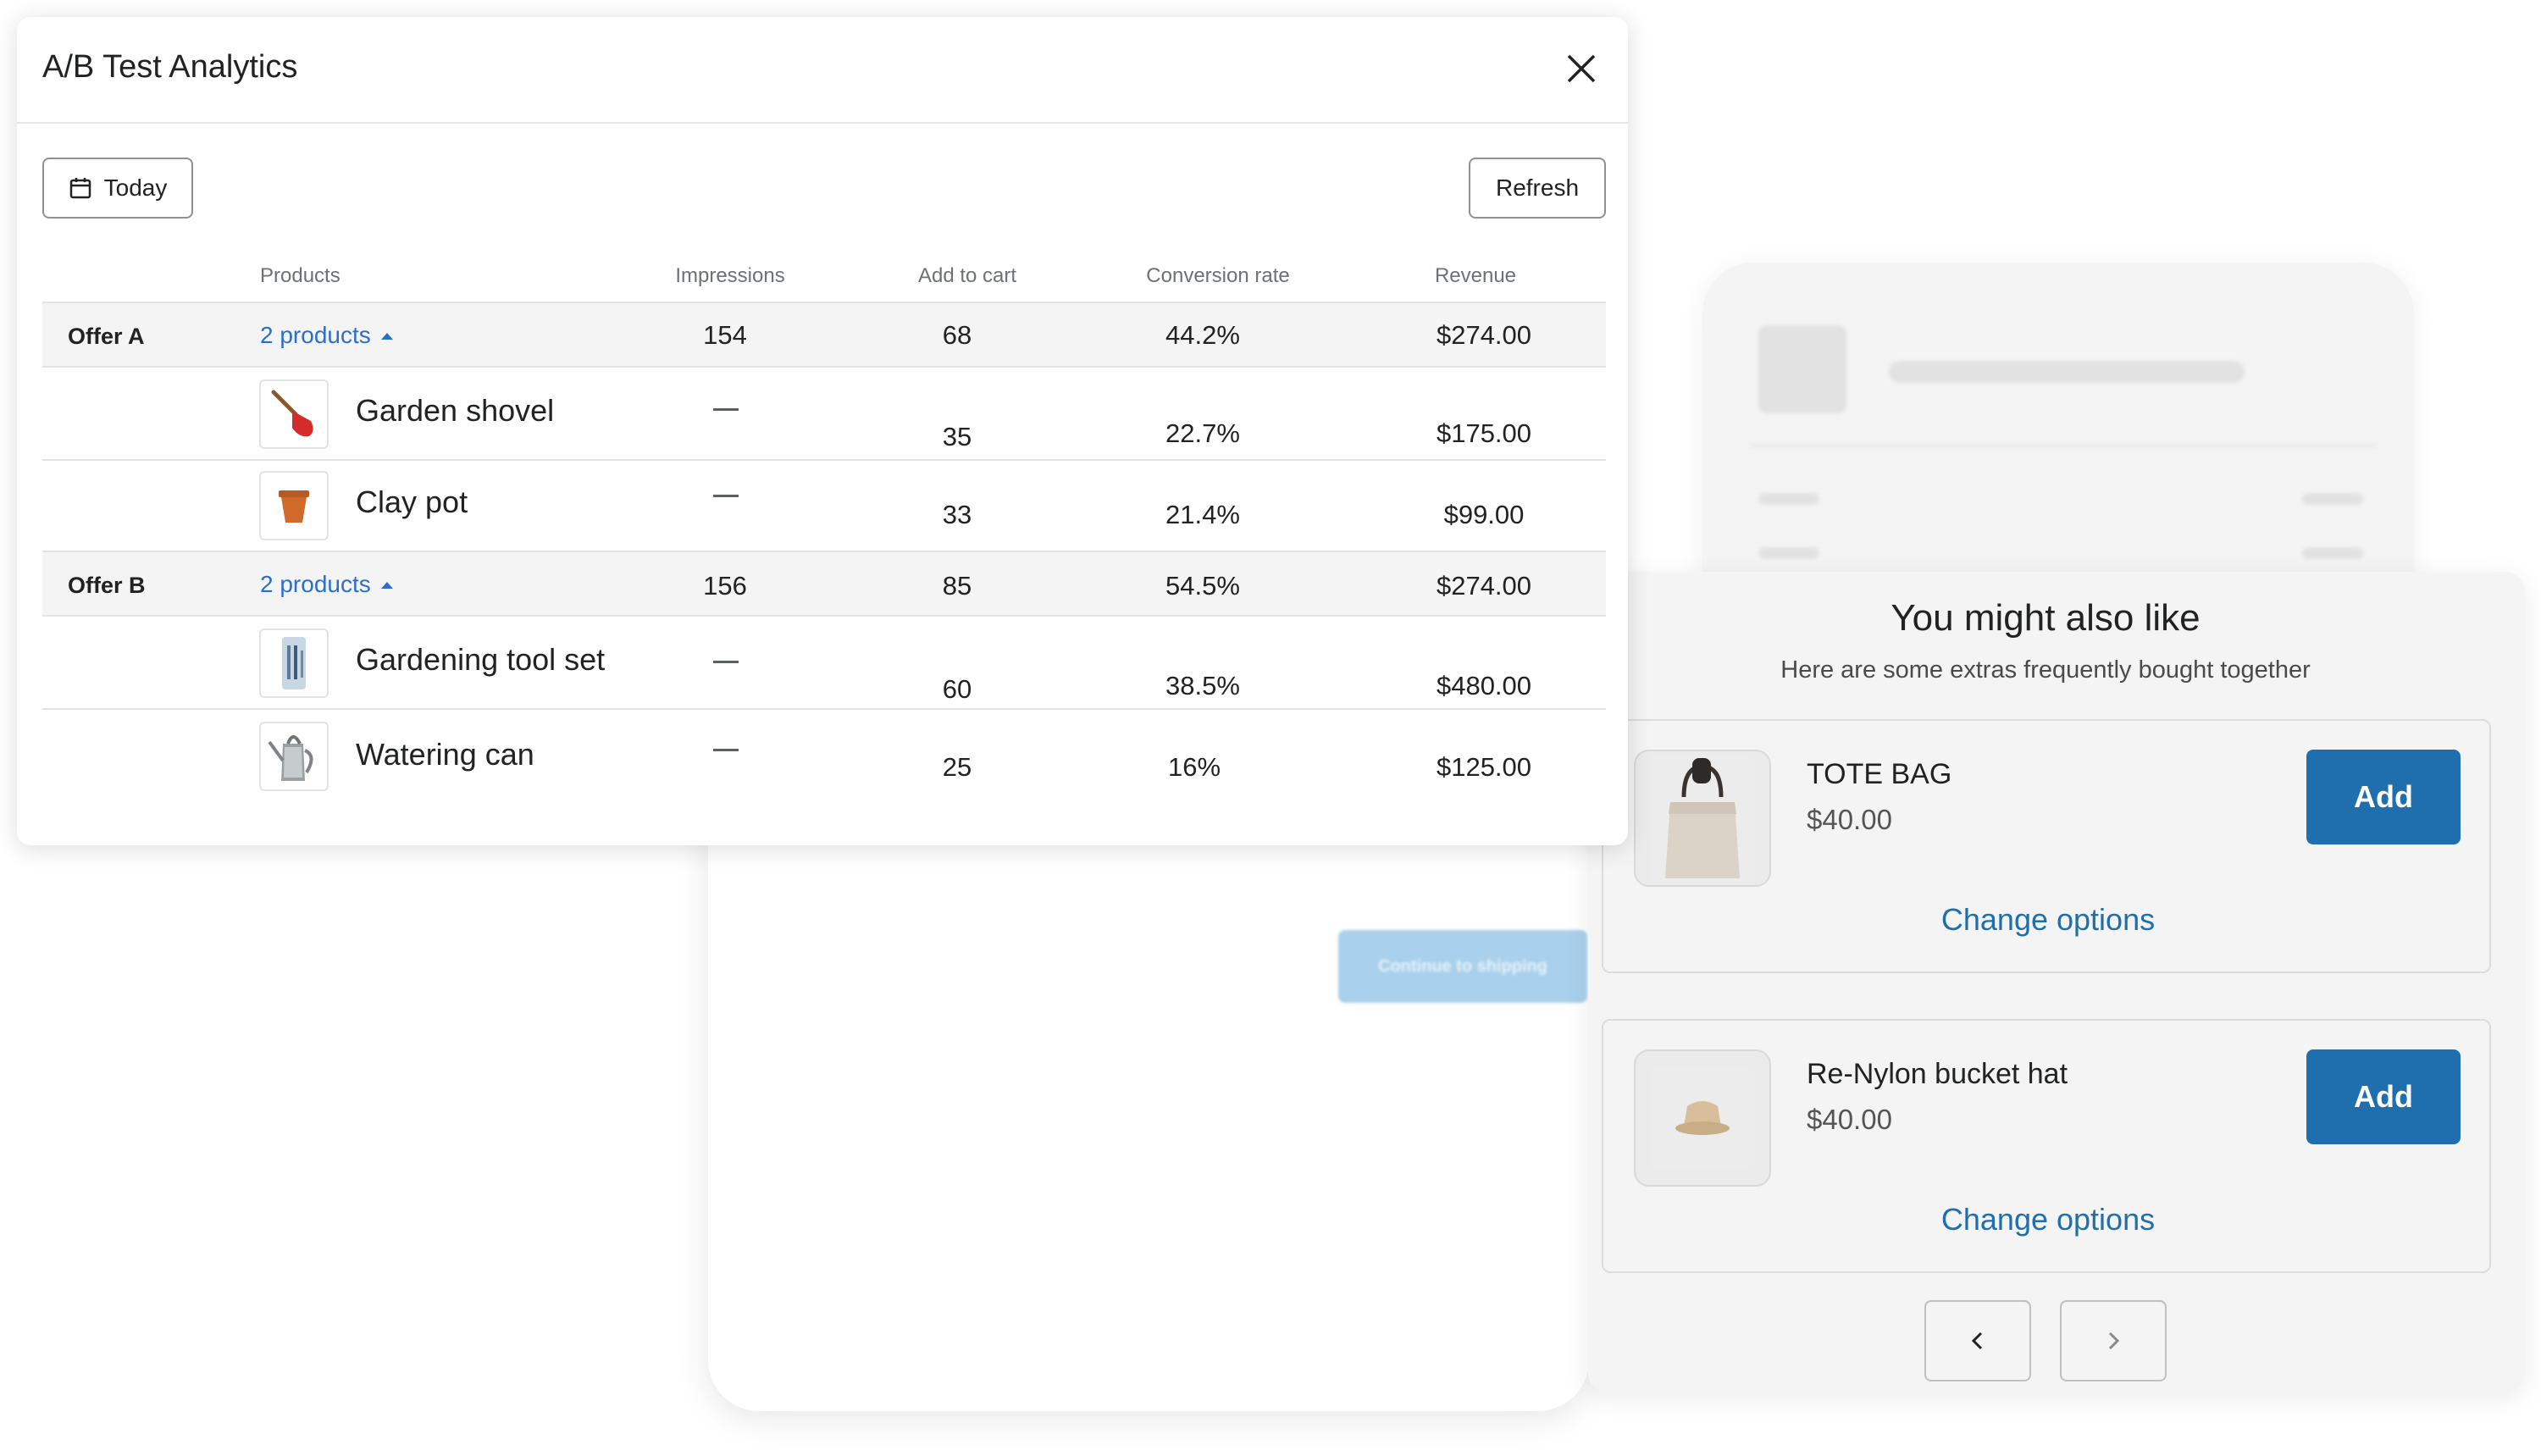 The height and width of the screenshot is (1456, 2541). I want to click on chevron-left-icon, so click(1977, 1340).